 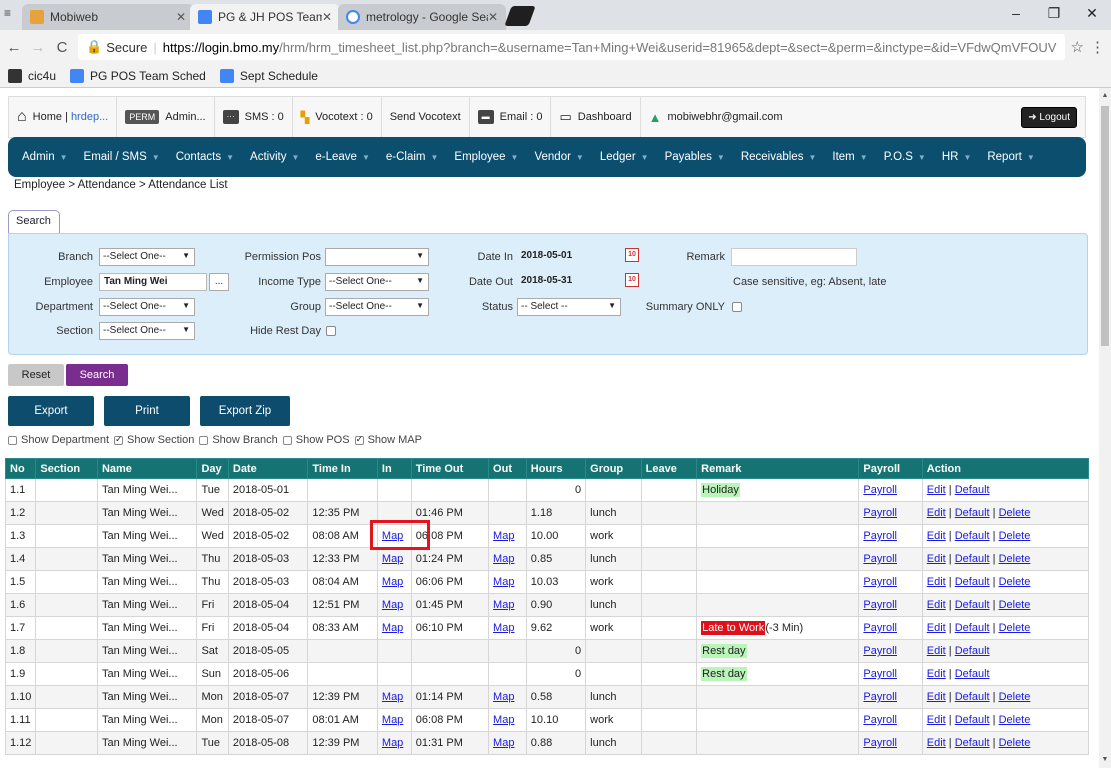 I want to click on summary-only-checkbox, so click(x=737, y=307).